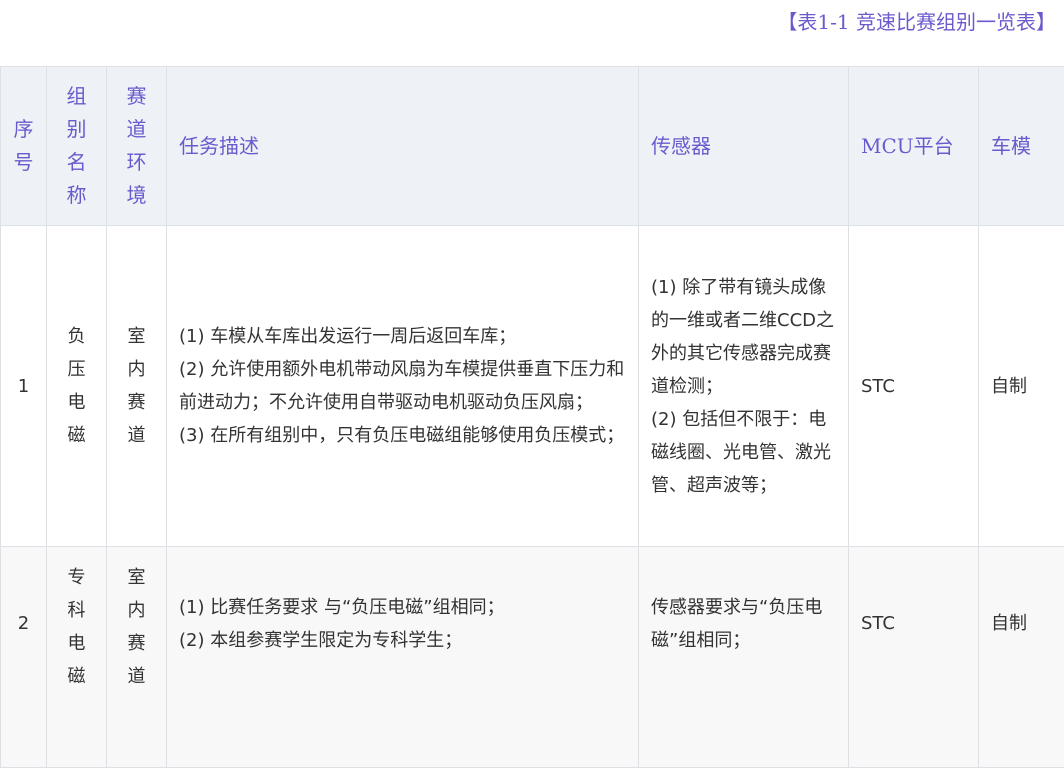  What do you see at coordinates (914, 146) in the screenshot?
I see `header-mcu: MCU平台` at bounding box center [914, 146].